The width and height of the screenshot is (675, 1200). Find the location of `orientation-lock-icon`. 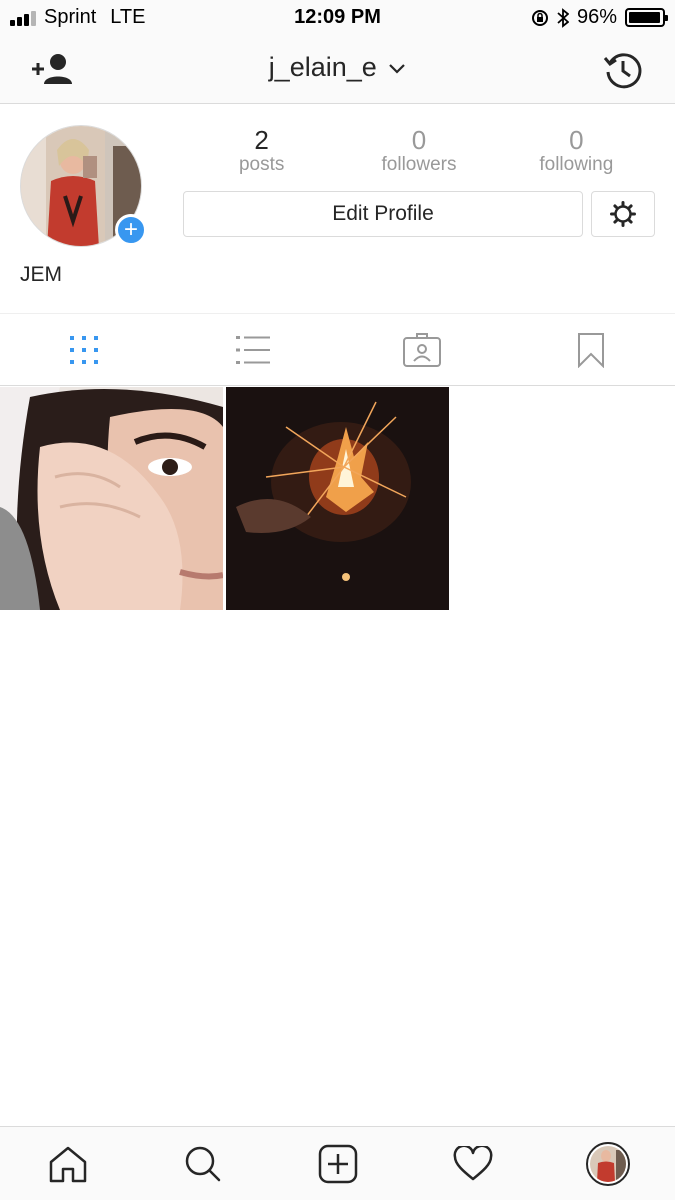

orientation-lock-icon is located at coordinates (539, 17).